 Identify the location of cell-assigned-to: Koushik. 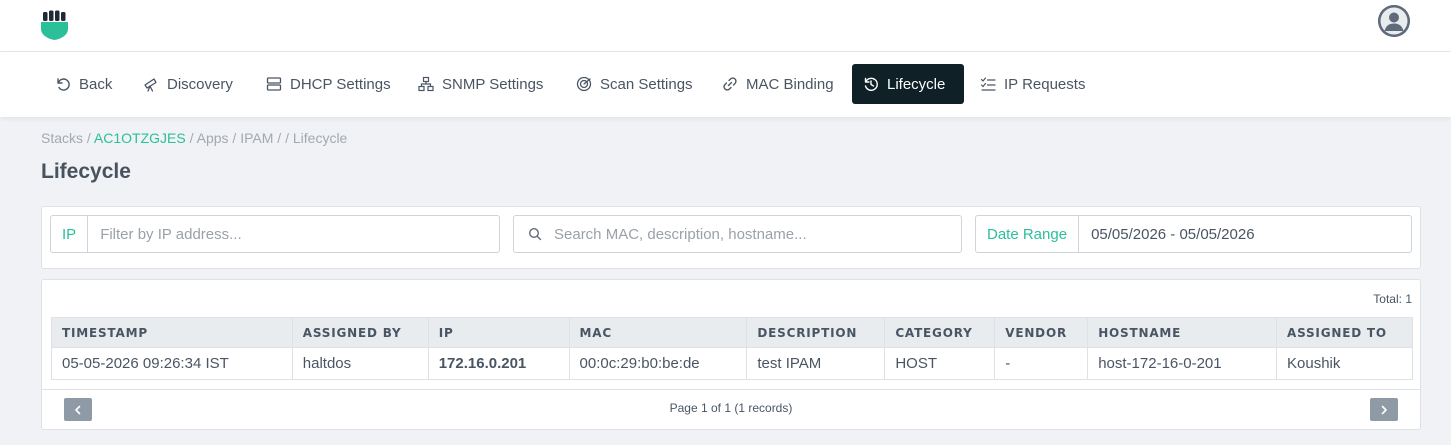
(1344, 363).